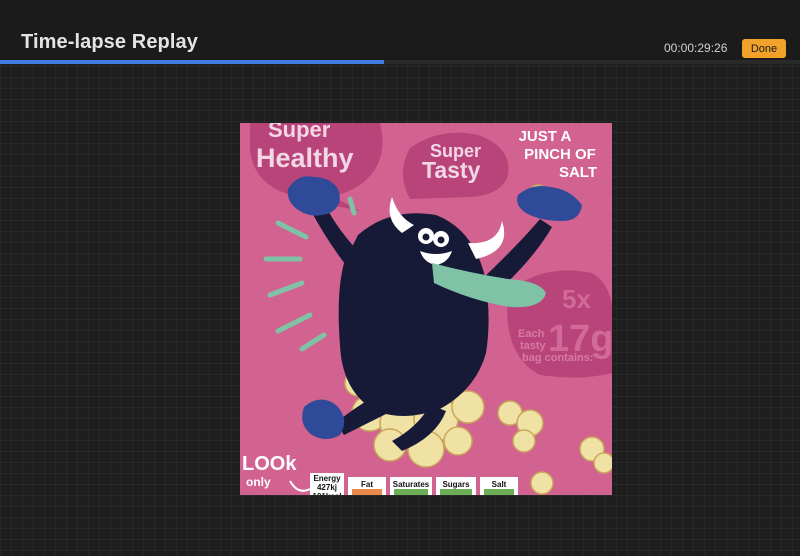  I want to click on done-button: Done, so click(764, 48).